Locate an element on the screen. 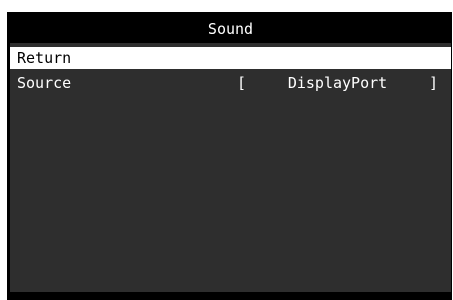 This screenshot has height=300, width=453. menu-item-label: Source is located at coordinates (44, 83).